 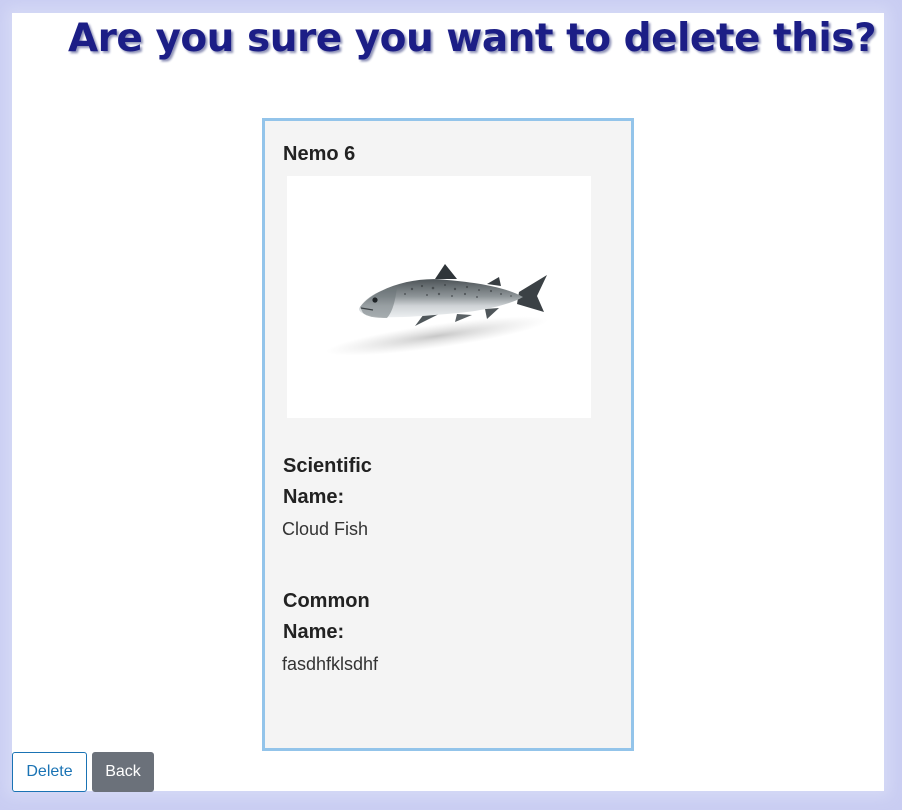 I want to click on common-name-value: fasdhfklsdhf, so click(x=330, y=664).